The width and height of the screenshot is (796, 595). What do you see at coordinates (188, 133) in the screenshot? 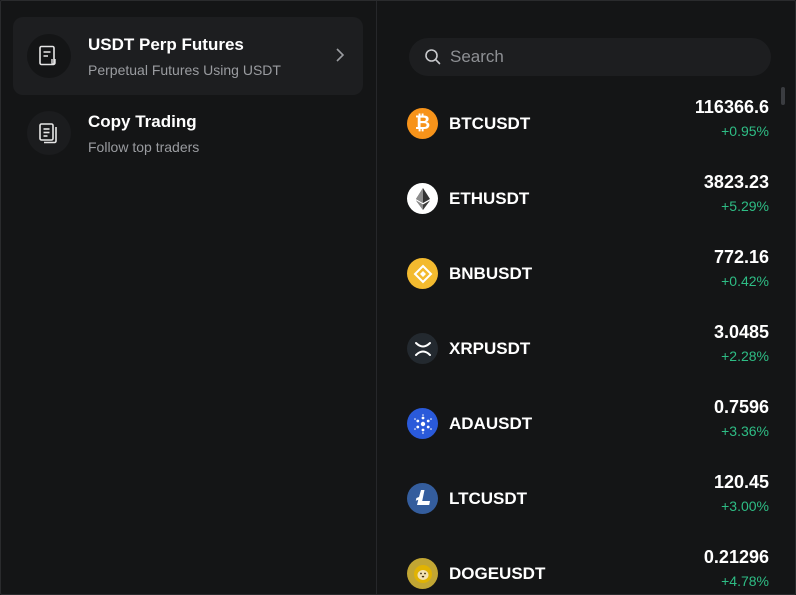
I see `menu-item-copy-trading: Copy Trading Follow top traders` at bounding box center [188, 133].